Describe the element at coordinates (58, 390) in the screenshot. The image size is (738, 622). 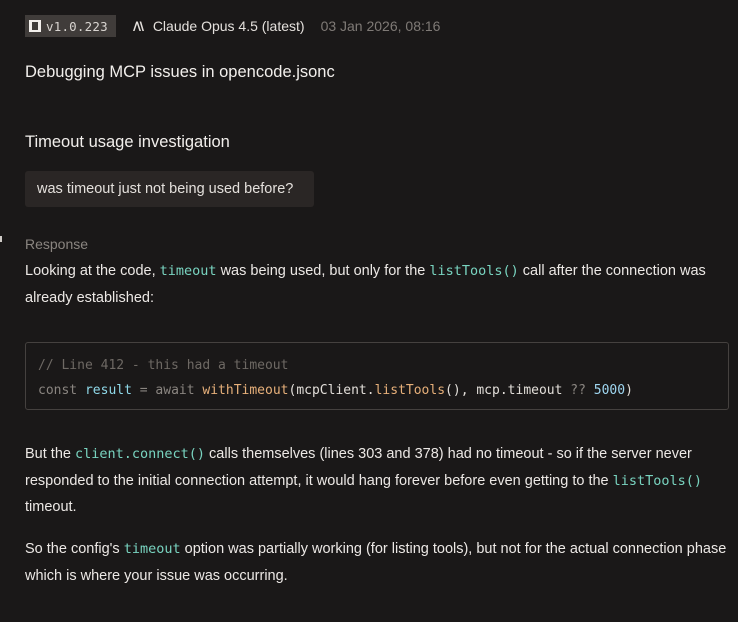
I see `code-keyword: const` at that location.